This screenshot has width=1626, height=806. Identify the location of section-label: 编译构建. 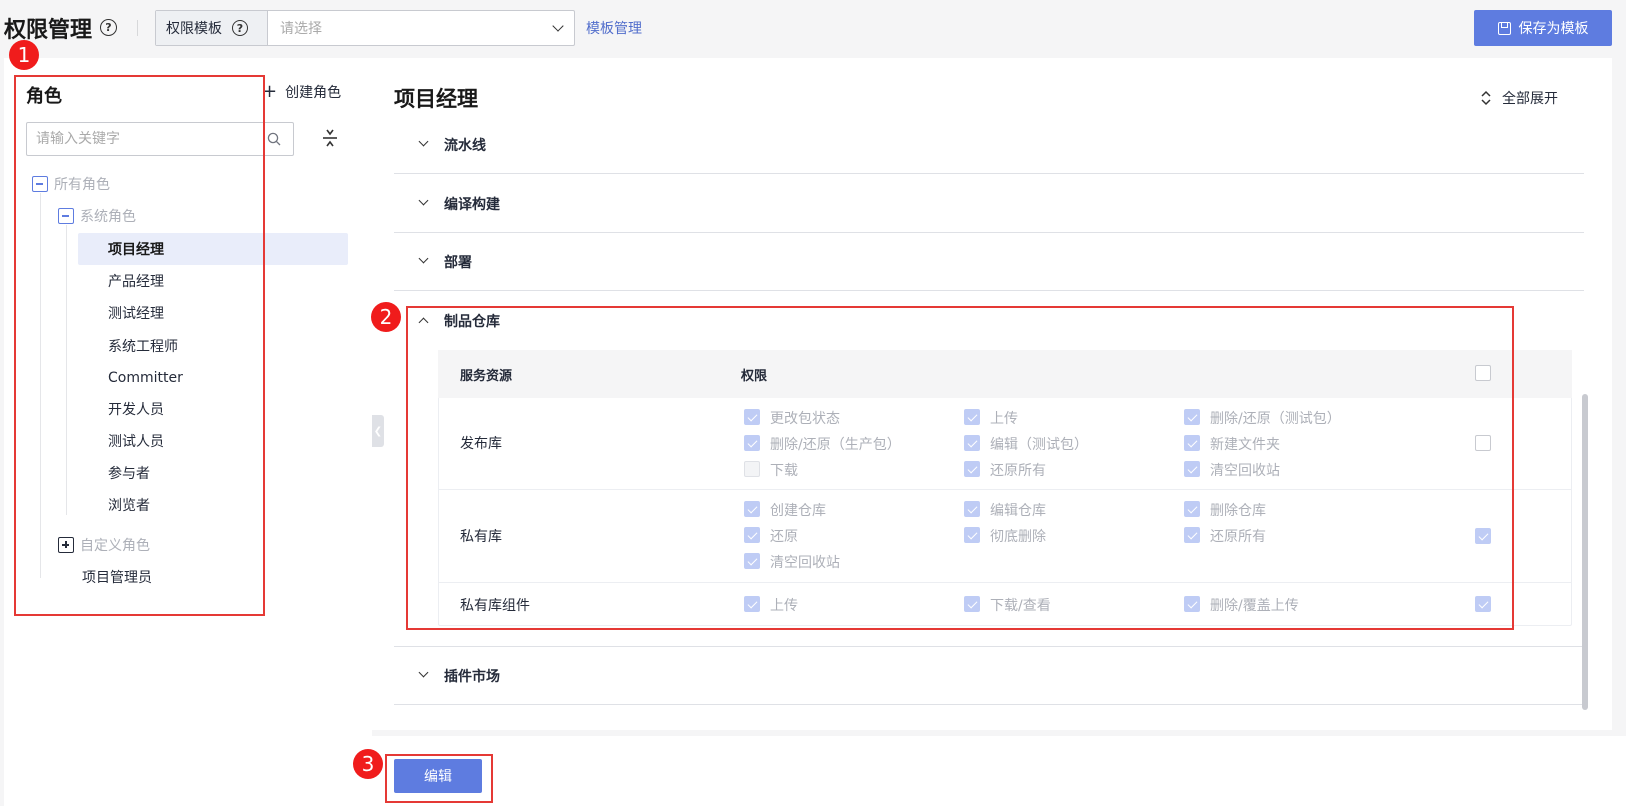
(472, 204).